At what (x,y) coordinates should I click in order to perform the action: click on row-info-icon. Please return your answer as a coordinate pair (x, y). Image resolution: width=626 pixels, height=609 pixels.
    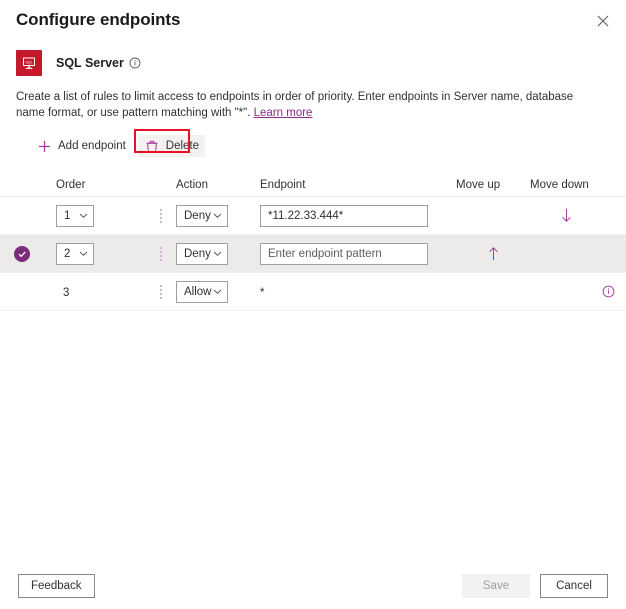
    Looking at the image, I should click on (608, 291).